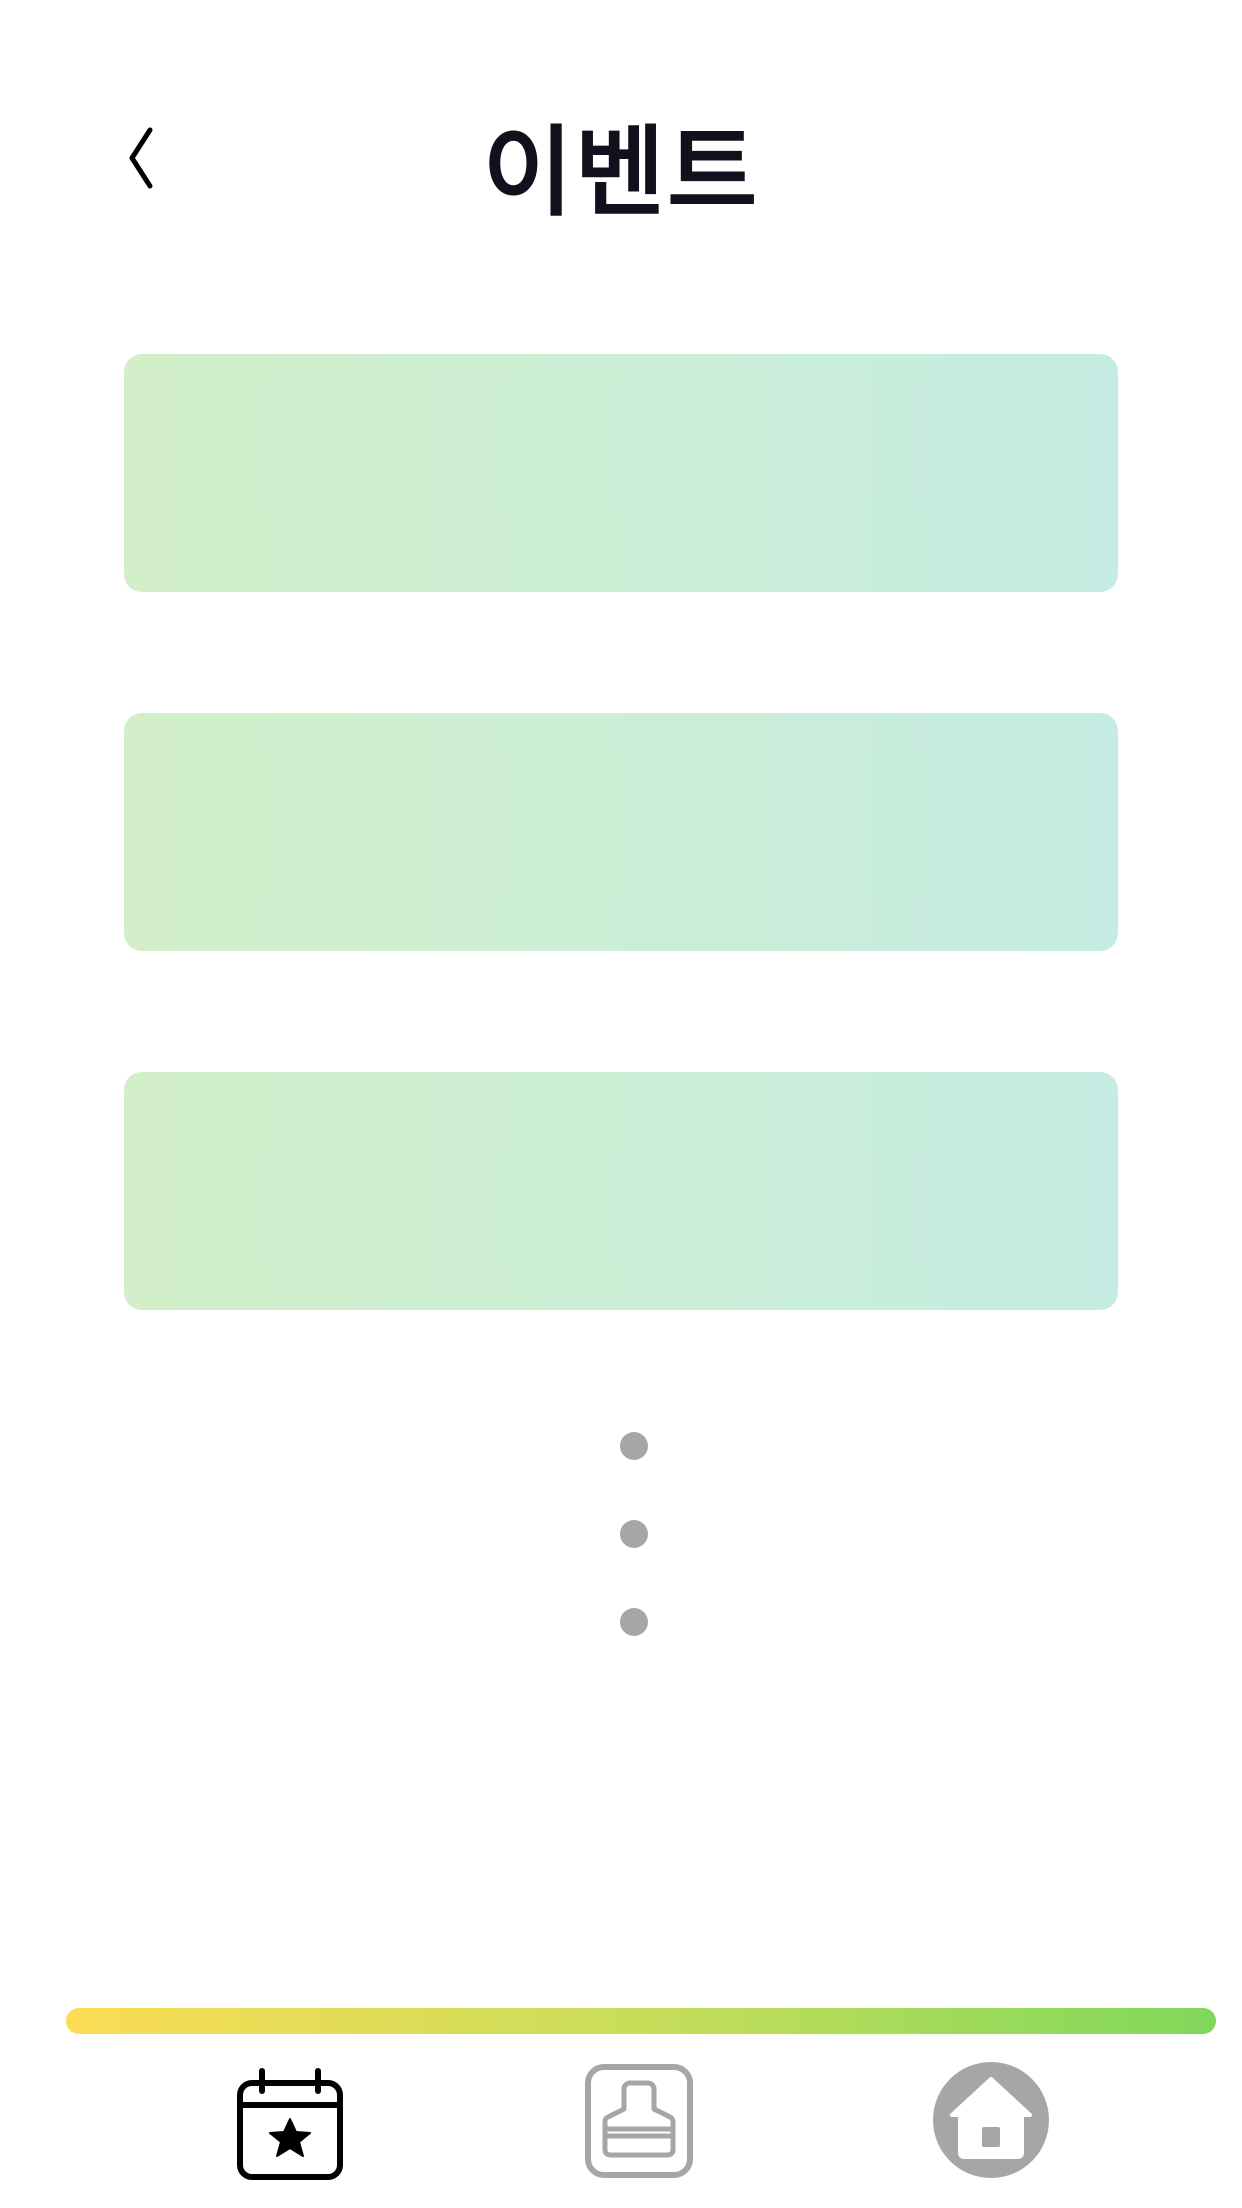 This screenshot has width=1242, height=2208. I want to click on tab-home, so click(991, 2120).